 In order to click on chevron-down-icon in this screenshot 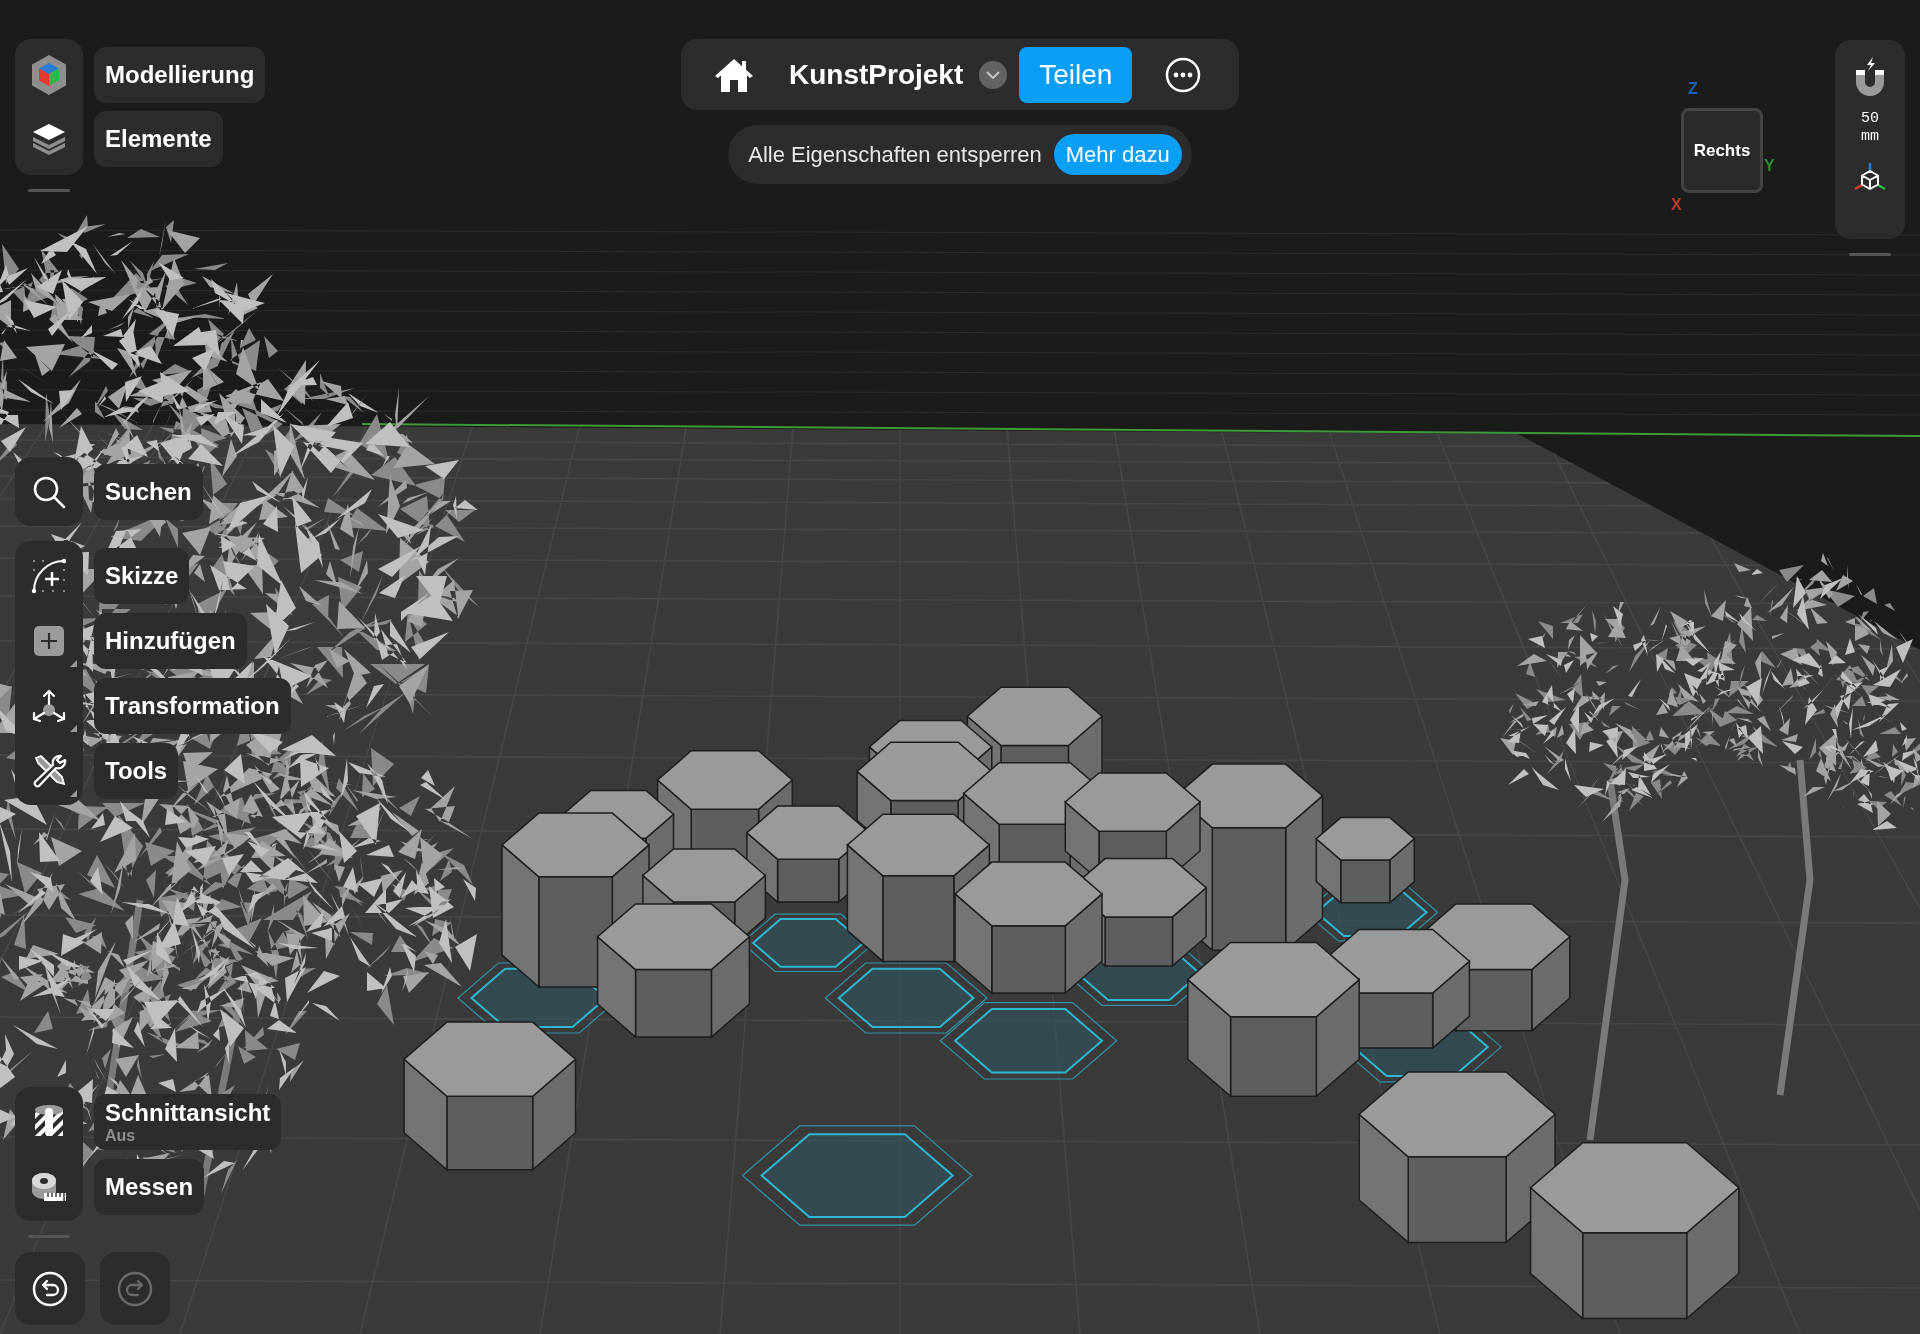, I will do `click(993, 74)`.